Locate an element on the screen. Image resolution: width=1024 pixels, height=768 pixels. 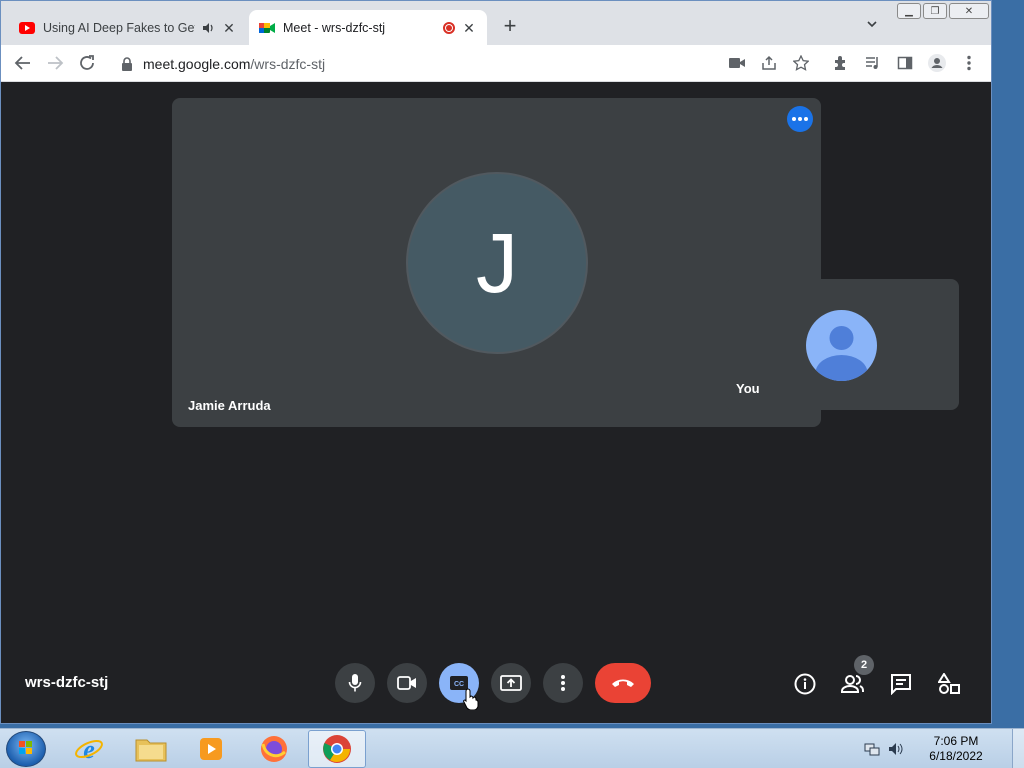
network-icon is located at coordinates (872, 749).